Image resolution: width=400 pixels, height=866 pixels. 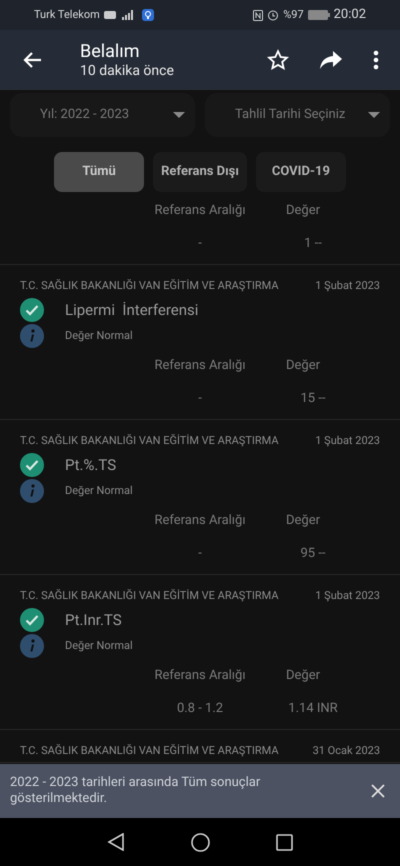 I want to click on nav-home-button, so click(x=200, y=842).